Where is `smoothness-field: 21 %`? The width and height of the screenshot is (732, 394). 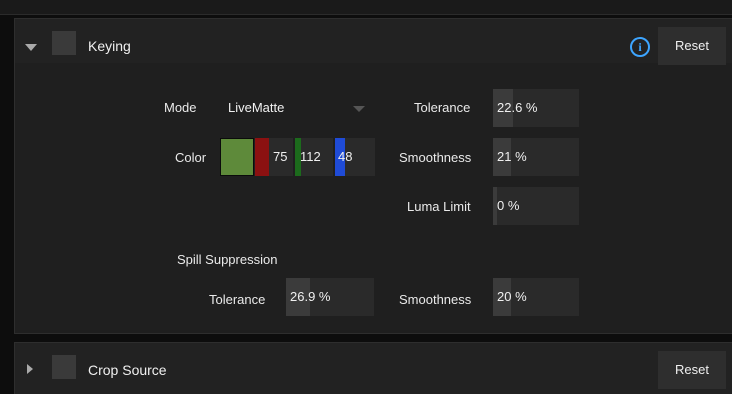 smoothness-field: 21 % is located at coordinates (536, 157).